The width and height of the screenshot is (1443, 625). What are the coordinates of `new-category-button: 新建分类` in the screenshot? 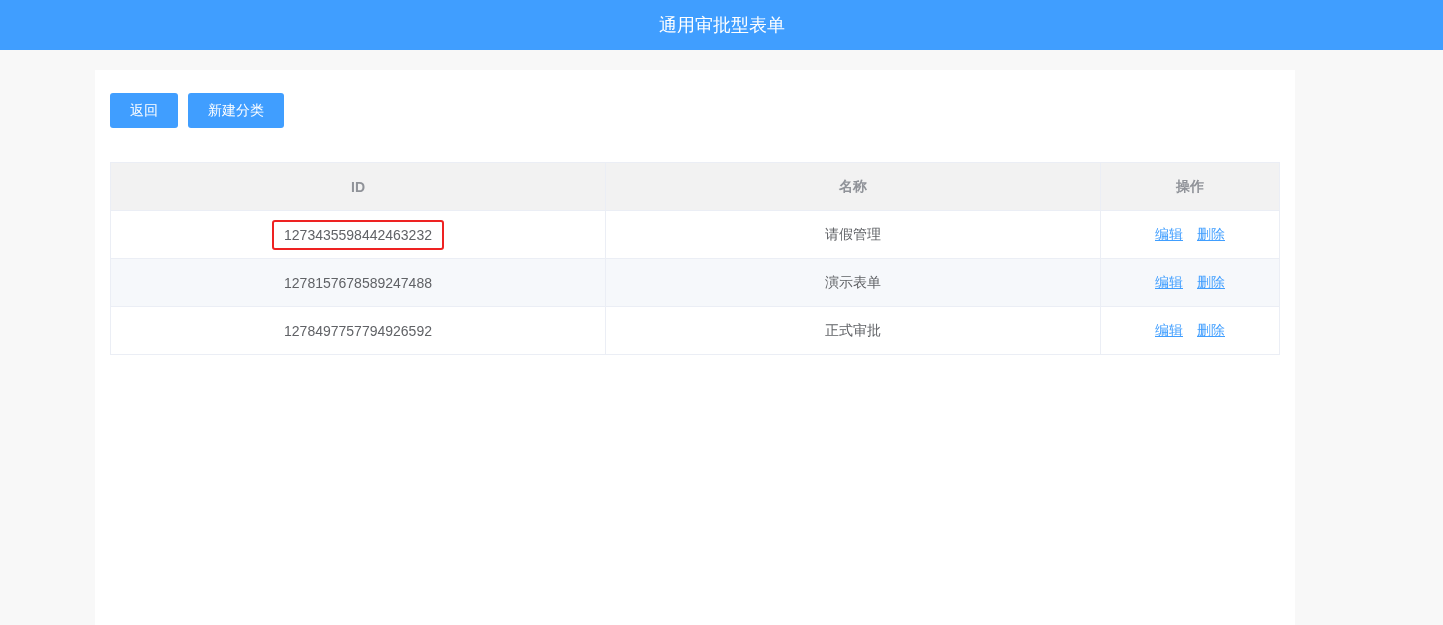 It's located at (236, 110).